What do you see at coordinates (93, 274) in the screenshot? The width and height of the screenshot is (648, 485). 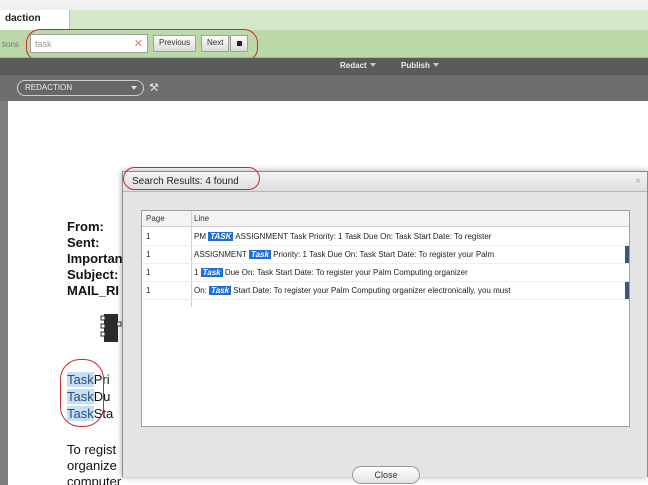 I see `header-label-subject: Subject:` at bounding box center [93, 274].